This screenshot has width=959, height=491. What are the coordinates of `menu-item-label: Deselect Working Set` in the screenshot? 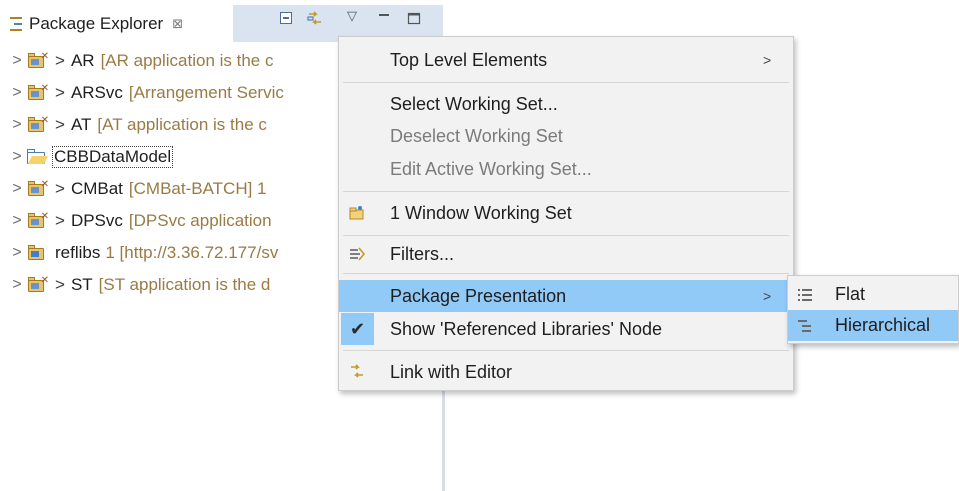 It's located at (476, 135).